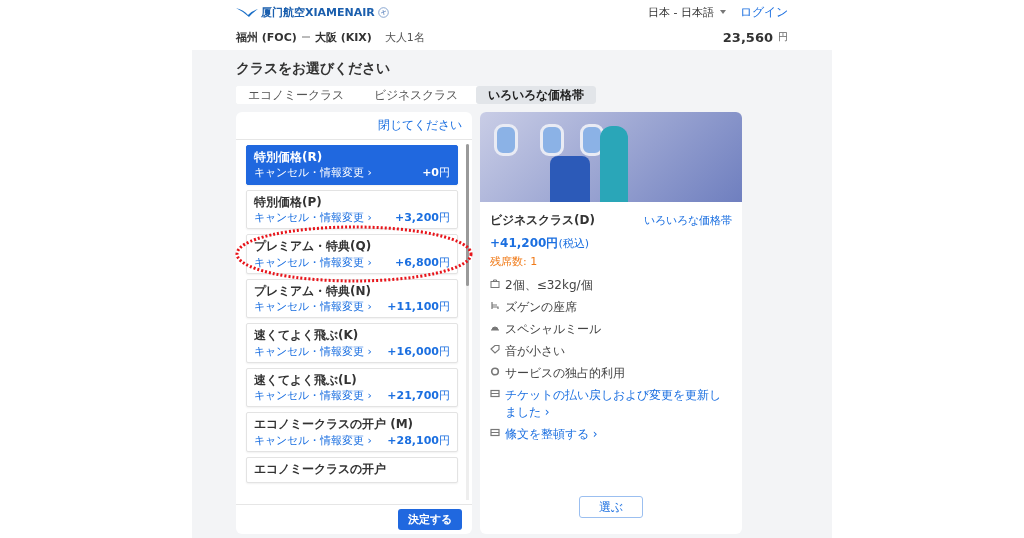 The height and width of the screenshot is (538, 1024). Describe the element at coordinates (541, 307) in the screenshot. I see `feature-text: ズゲンの座席` at that location.